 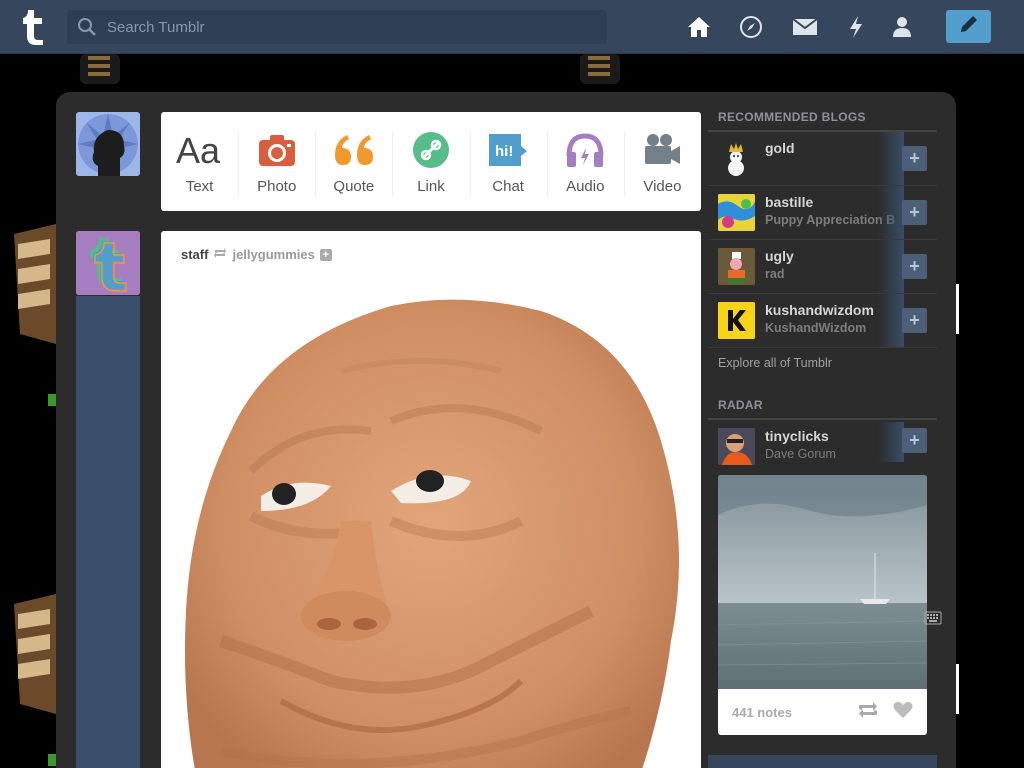 I want to click on post-type-label: Audio, so click(x=585, y=186).